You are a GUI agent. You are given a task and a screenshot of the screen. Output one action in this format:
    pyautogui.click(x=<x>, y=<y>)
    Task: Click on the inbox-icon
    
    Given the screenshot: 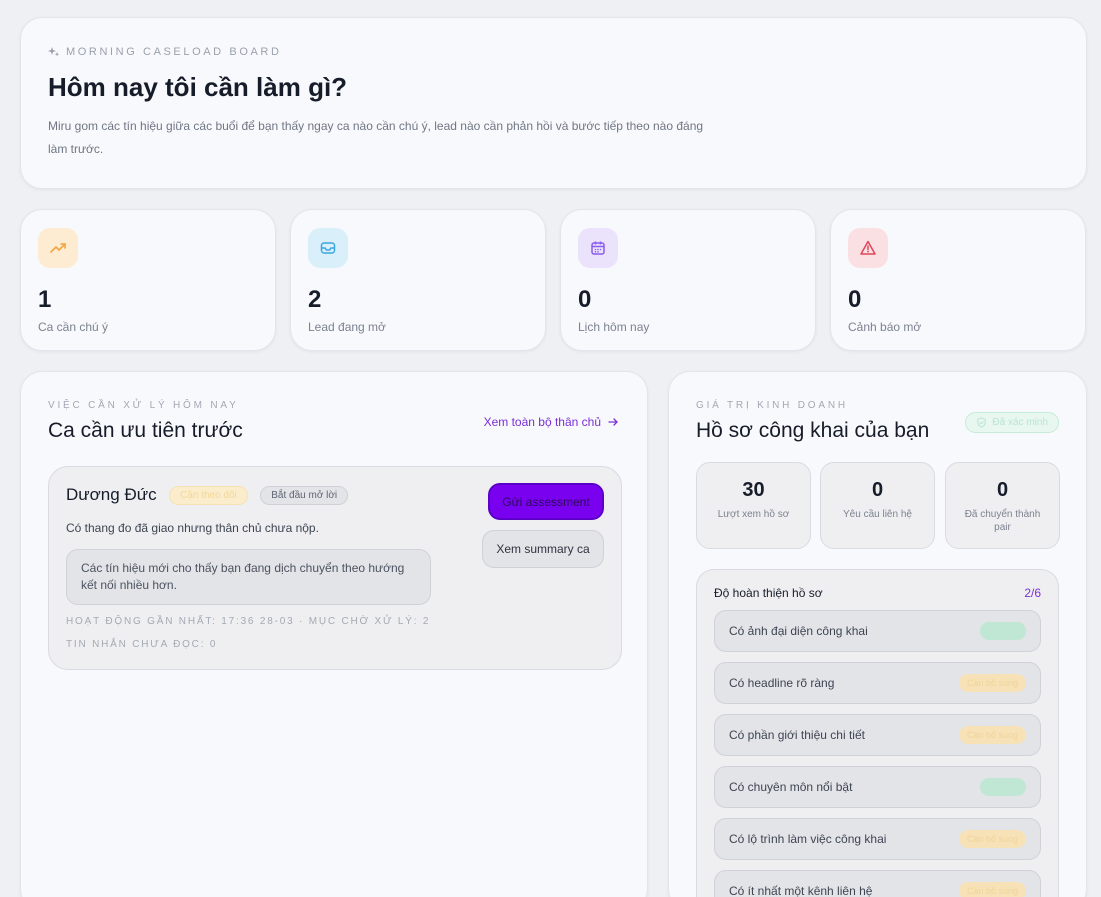 What is the action you would take?
    pyautogui.click(x=328, y=248)
    